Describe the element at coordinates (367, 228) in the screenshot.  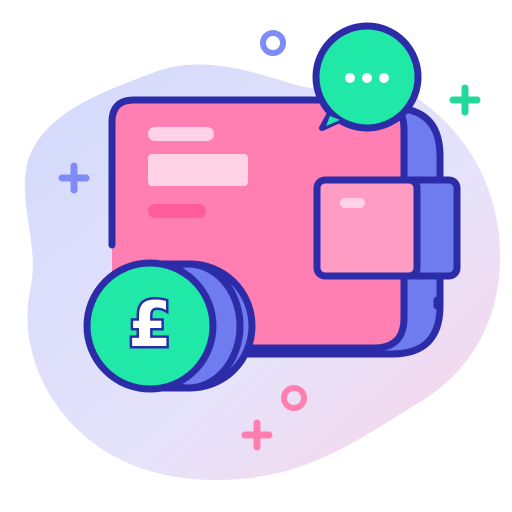
I see `wallet-clasp` at that location.